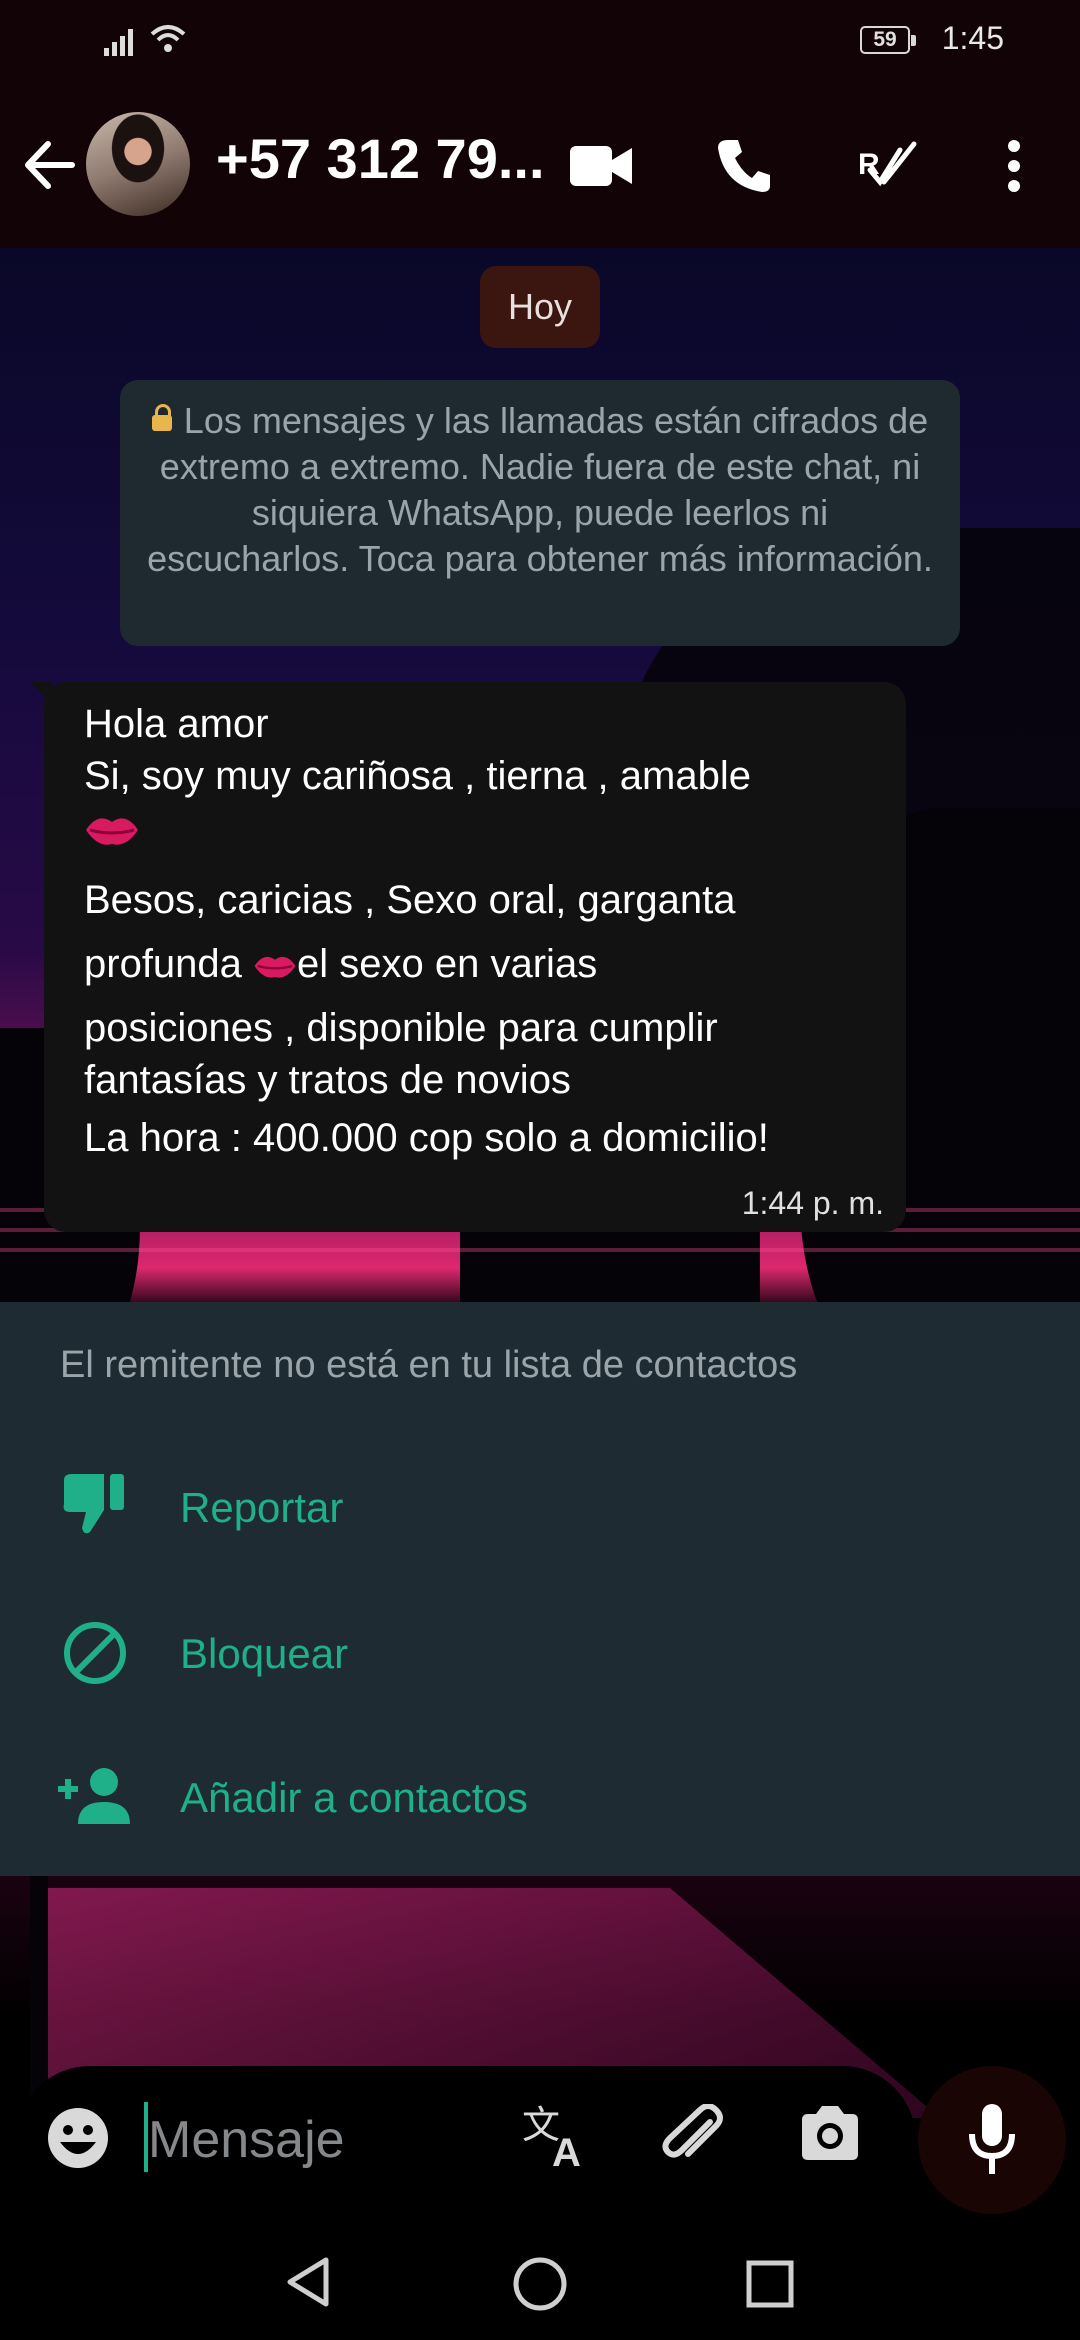  I want to click on block-action: Bloquear, so click(540, 1652).